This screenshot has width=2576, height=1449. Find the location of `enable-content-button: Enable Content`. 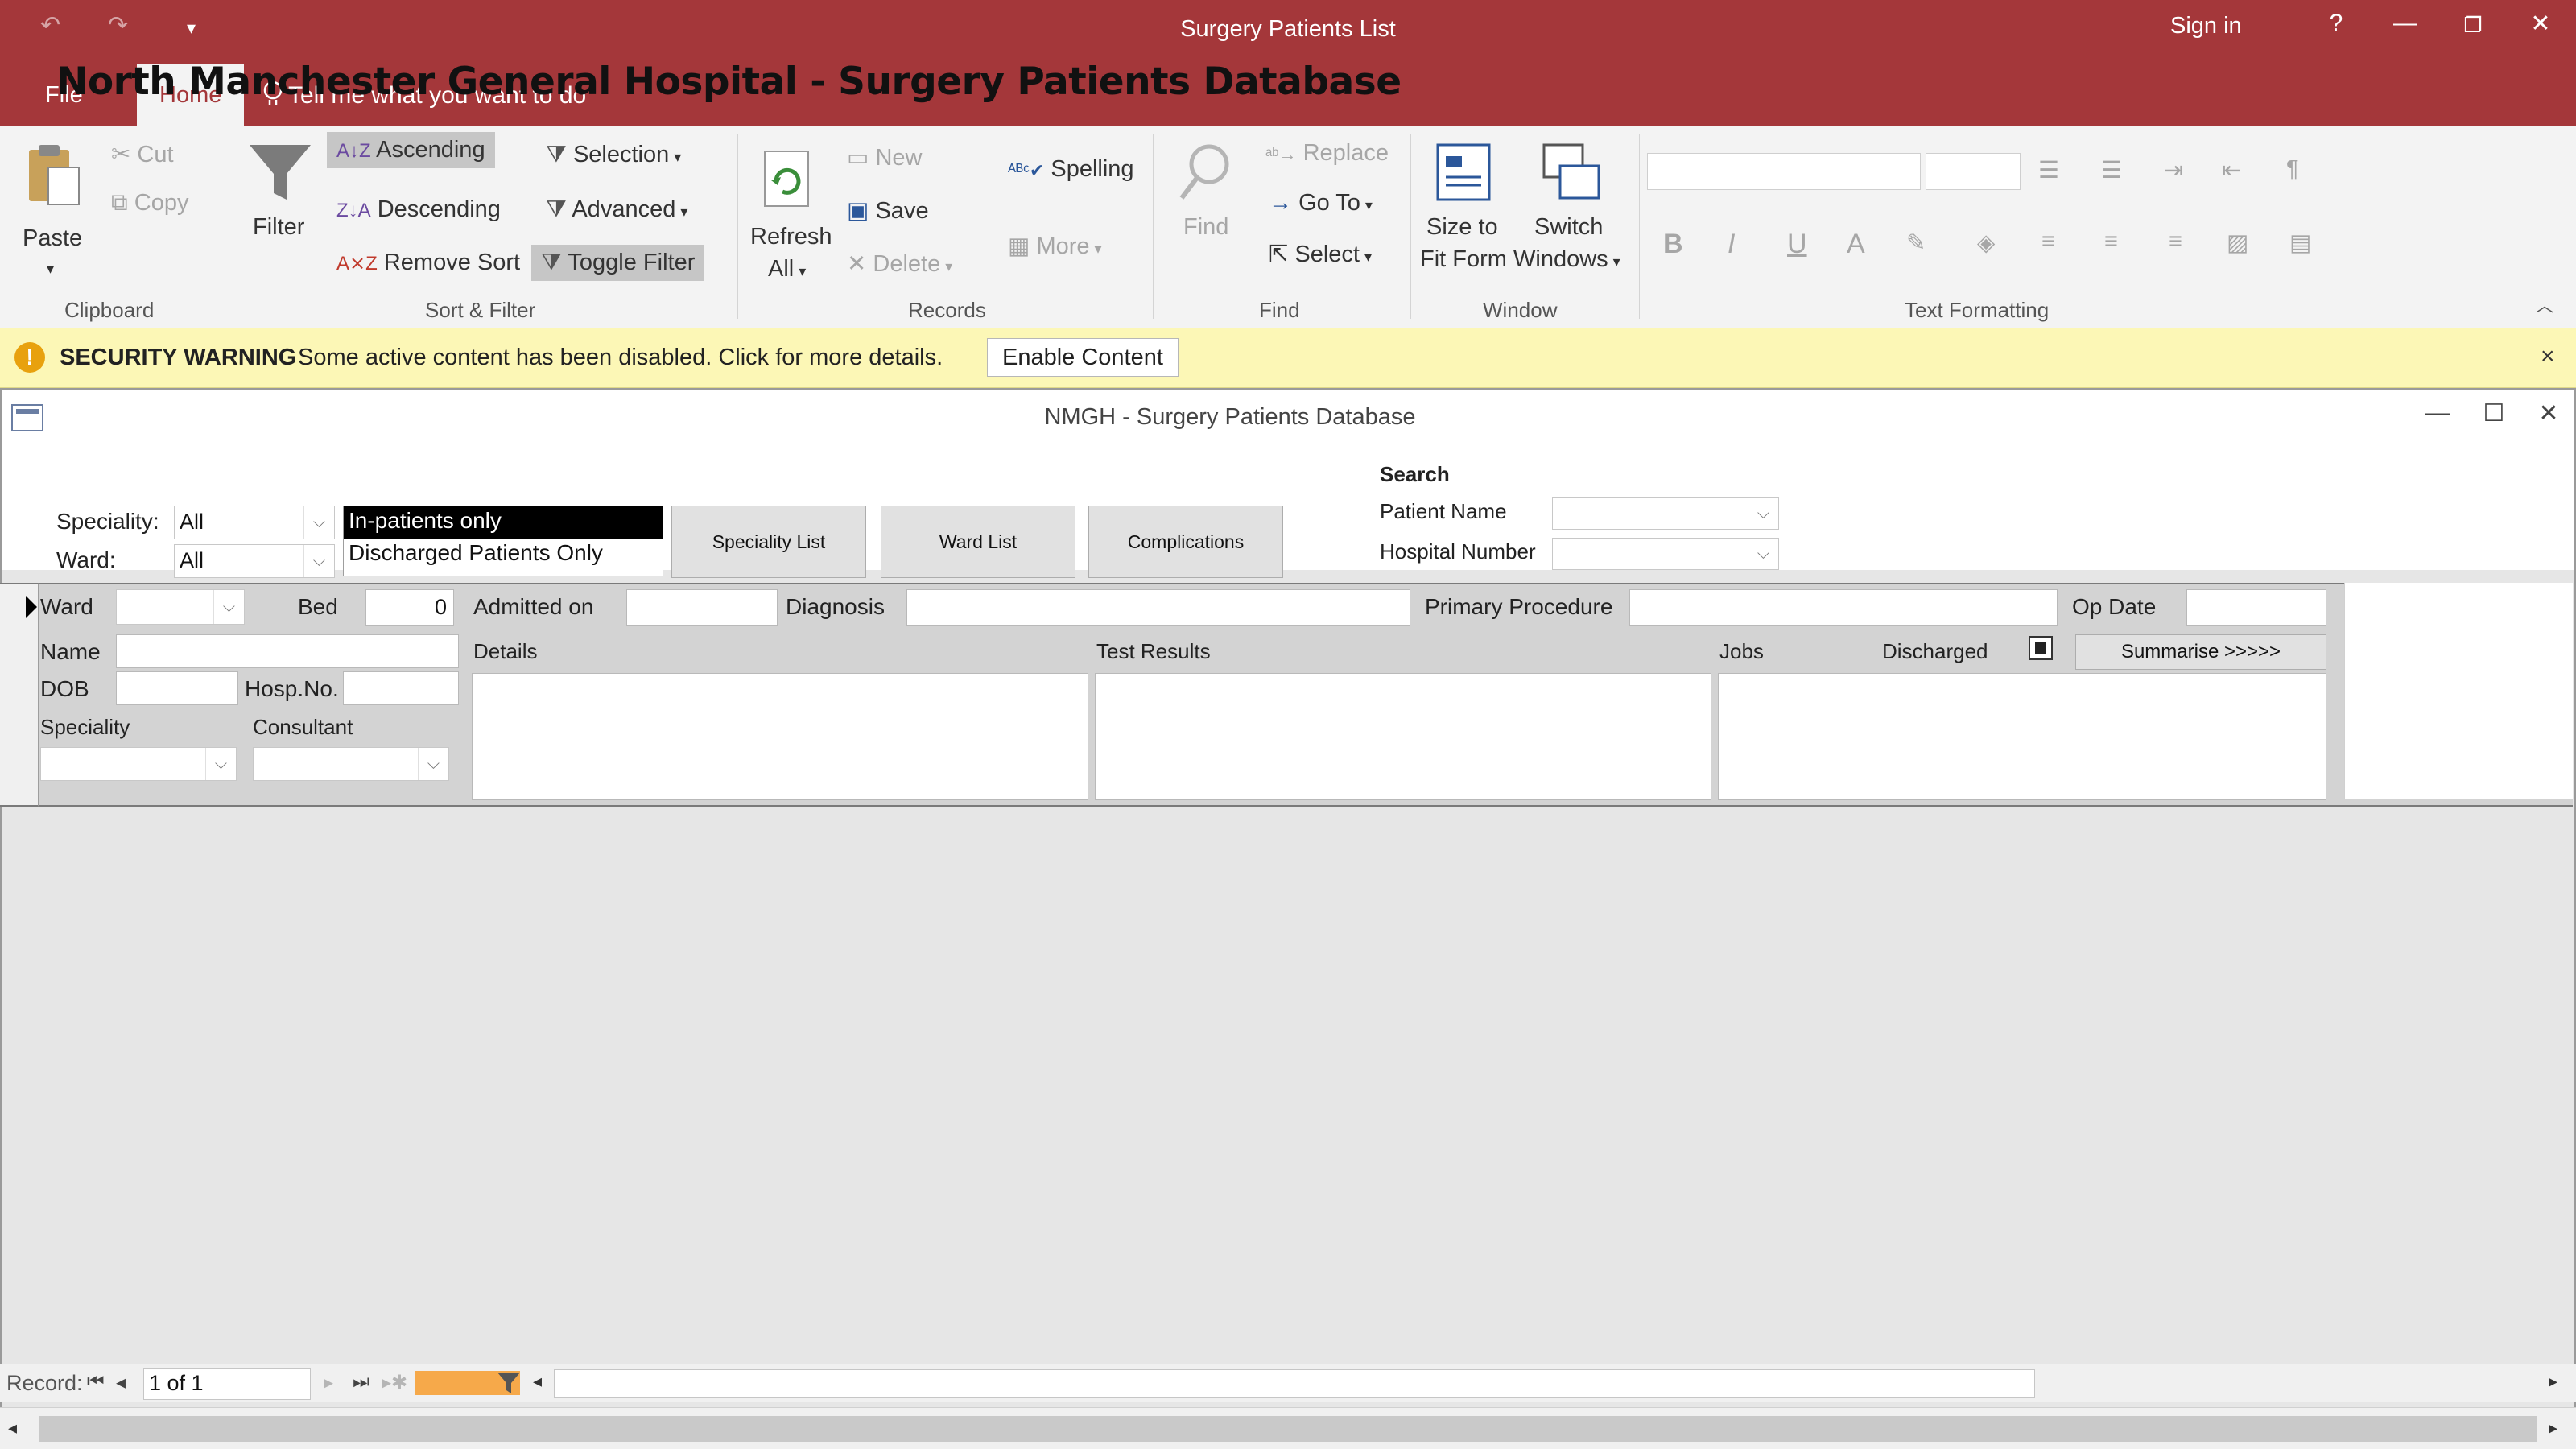

enable-content-button: Enable Content is located at coordinates (1083, 357).